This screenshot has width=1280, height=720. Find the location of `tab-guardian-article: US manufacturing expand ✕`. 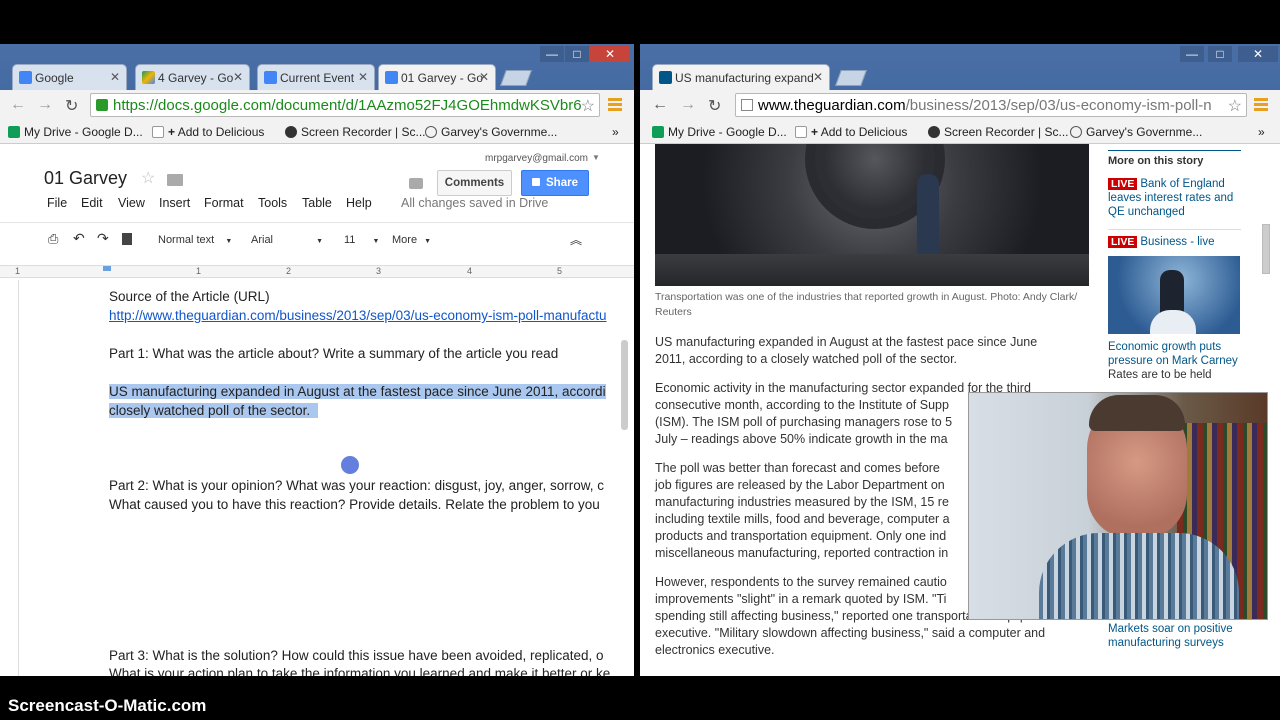

tab-guardian-article: US manufacturing expand ✕ is located at coordinates (741, 77).